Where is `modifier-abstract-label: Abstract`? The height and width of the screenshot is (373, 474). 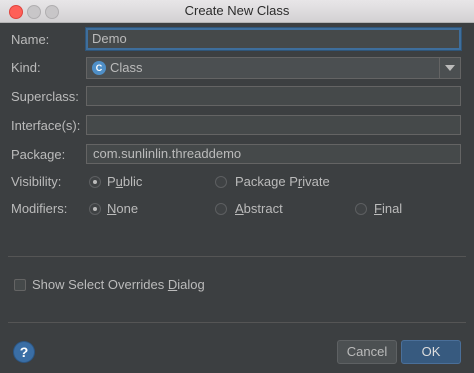 modifier-abstract-label: Abstract is located at coordinates (259, 208).